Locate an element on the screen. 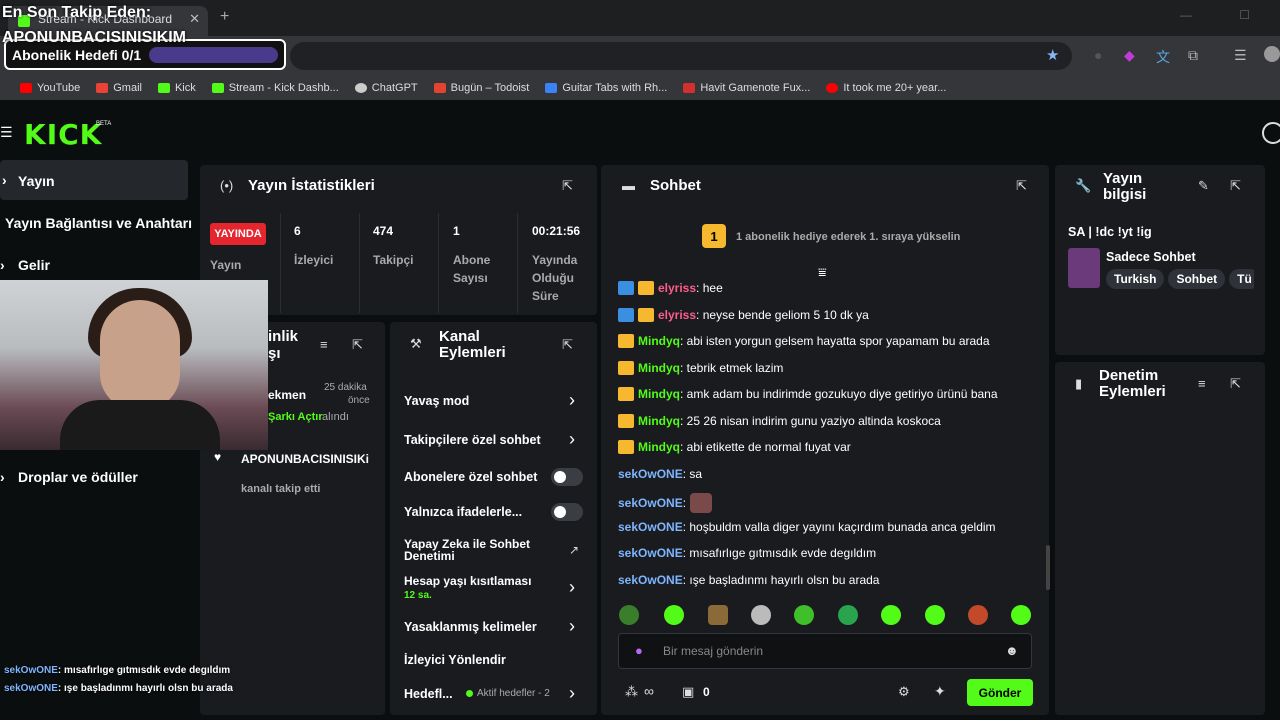 This screenshot has height=720, width=1280. kick-logo: KICK is located at coordinates (63, 134).